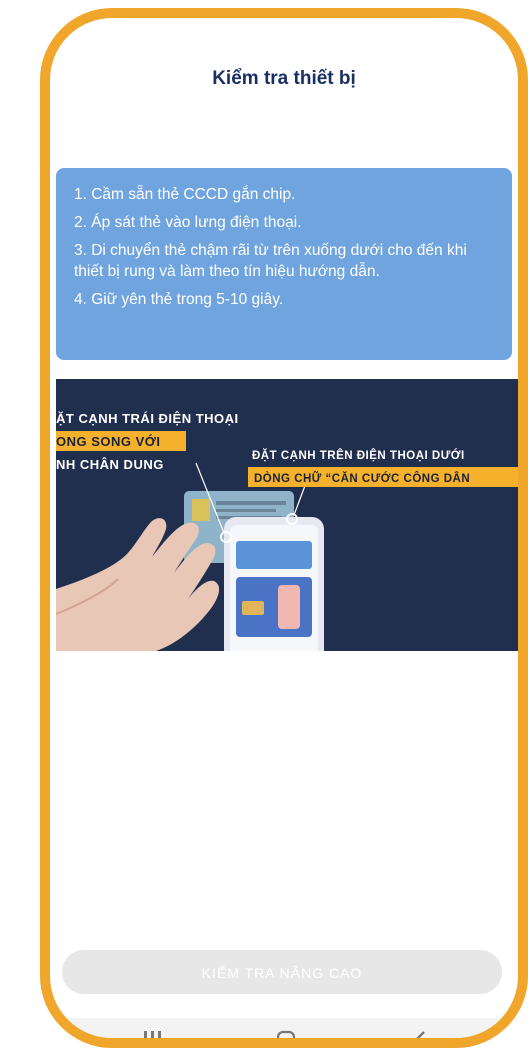 The image size is (528, 1048). I want to click on phone-illustration, so click(274, 584).